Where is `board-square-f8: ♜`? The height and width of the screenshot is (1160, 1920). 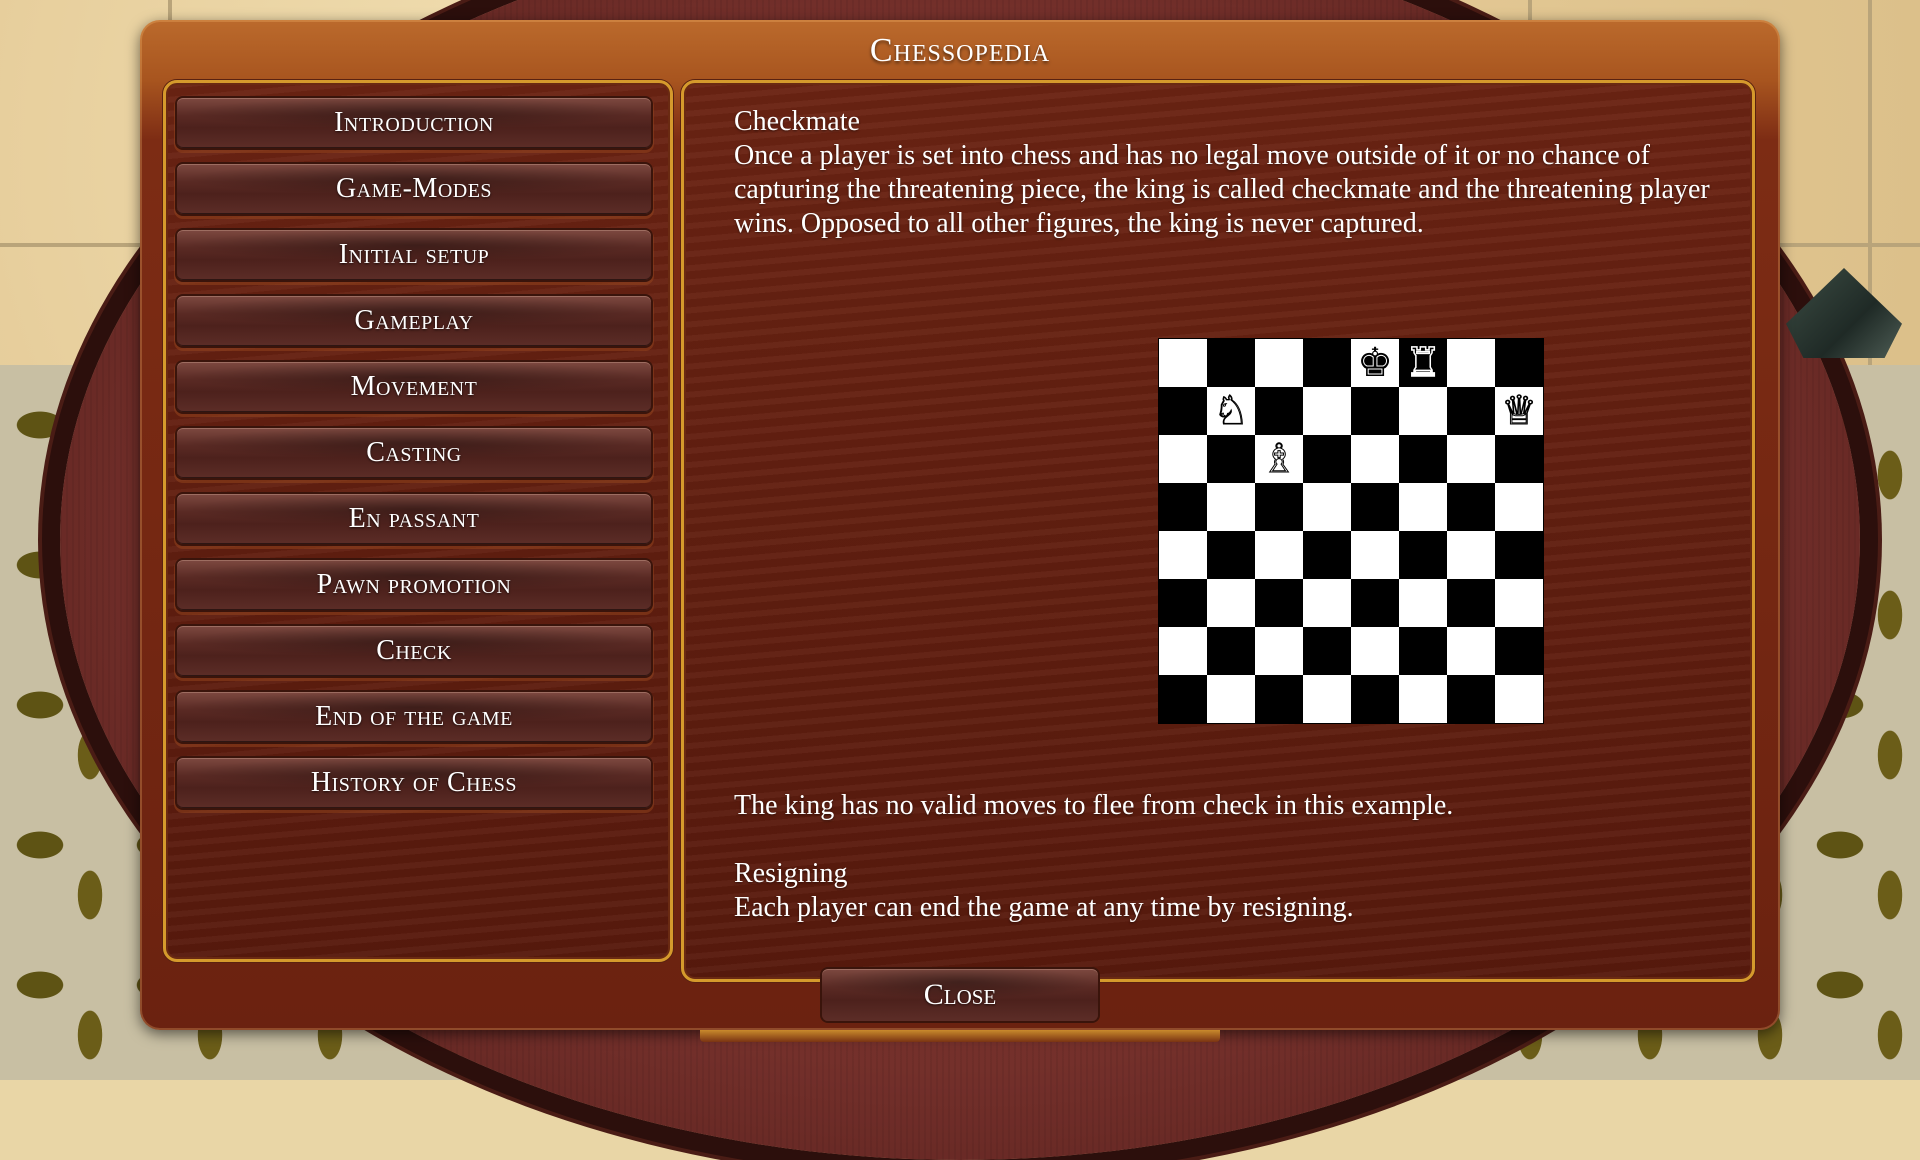
board-square-f8: ♜ is located at coordinates (1423, 363).